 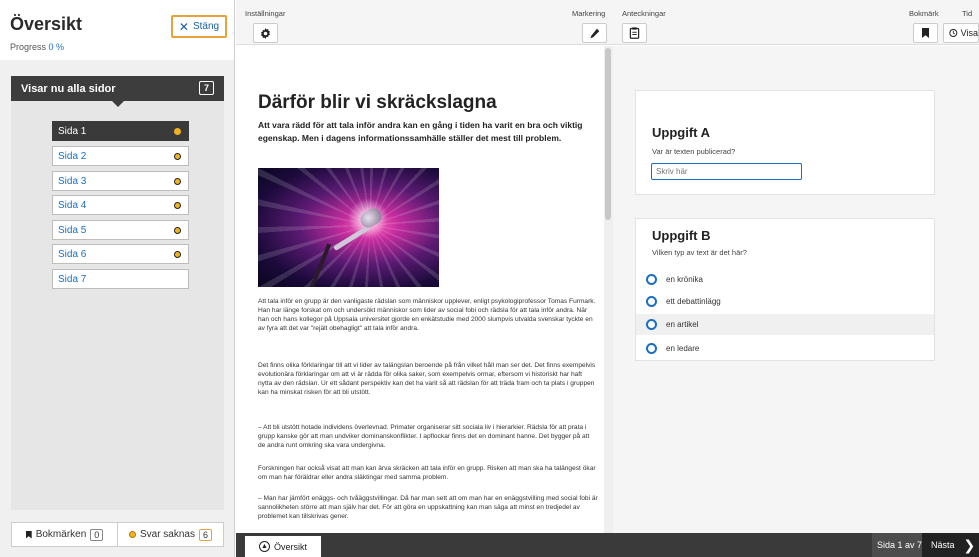 What do you see at coordinates (72, 156) in the screenshot?
I see `page-item-label: Sida 2` at bounding box center [72, 156].